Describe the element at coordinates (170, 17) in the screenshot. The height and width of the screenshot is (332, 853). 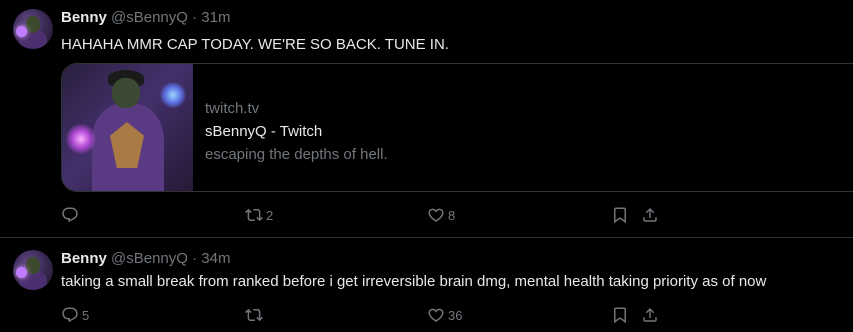
I see `author-handle-time: @sBennyQ · 31m` at that location.